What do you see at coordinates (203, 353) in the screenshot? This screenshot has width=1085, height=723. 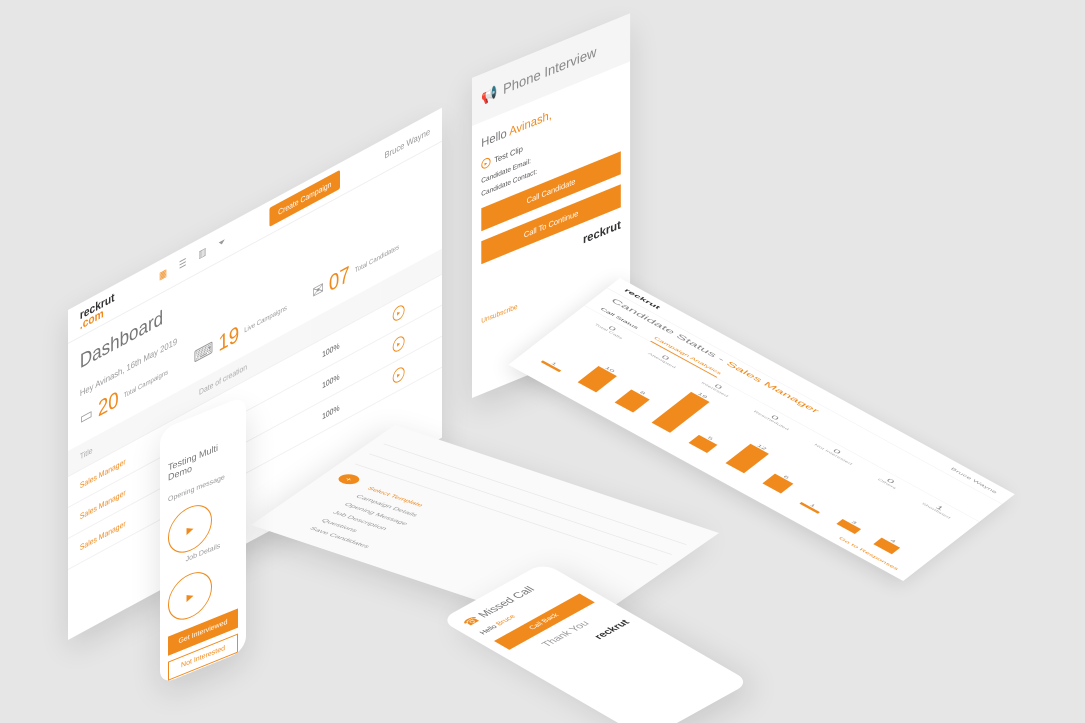 I see `laptop-icon: ⌨` at bounding box center [203, 353].